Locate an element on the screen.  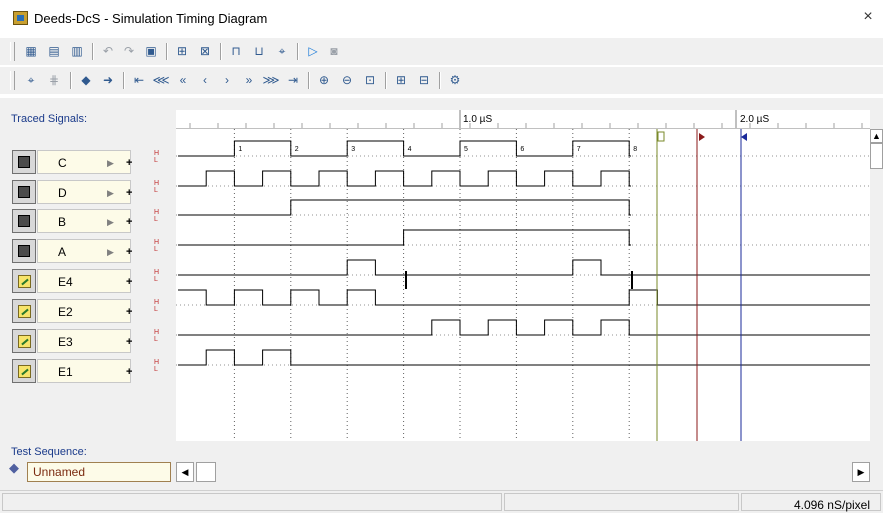
signal-row: E1 is located at coordinates (71, 371).